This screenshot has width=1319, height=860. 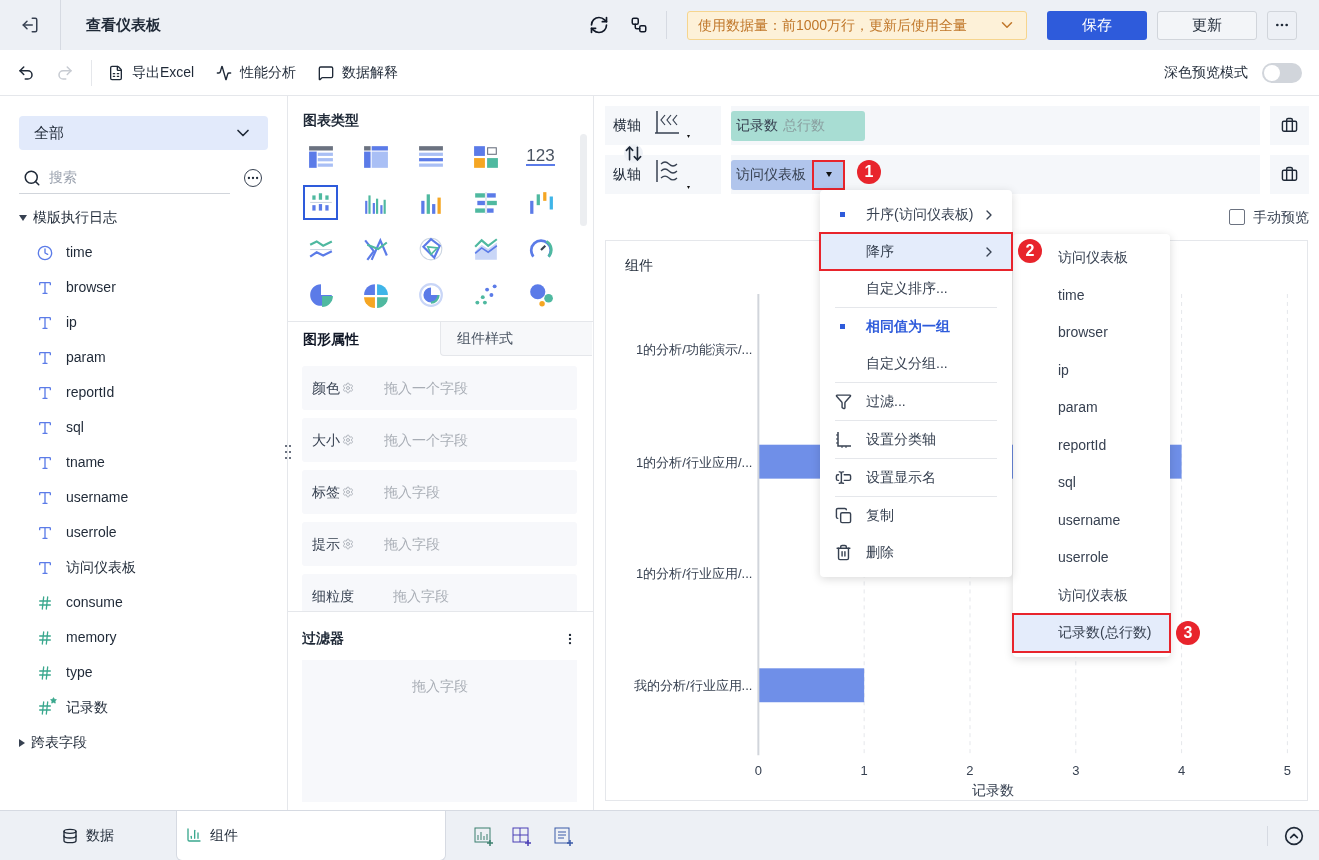 What do you see at coordinates (143, 217) in the screenshot?
I see `tree-group: 模版执行日志` at bounding box center [143, 217].